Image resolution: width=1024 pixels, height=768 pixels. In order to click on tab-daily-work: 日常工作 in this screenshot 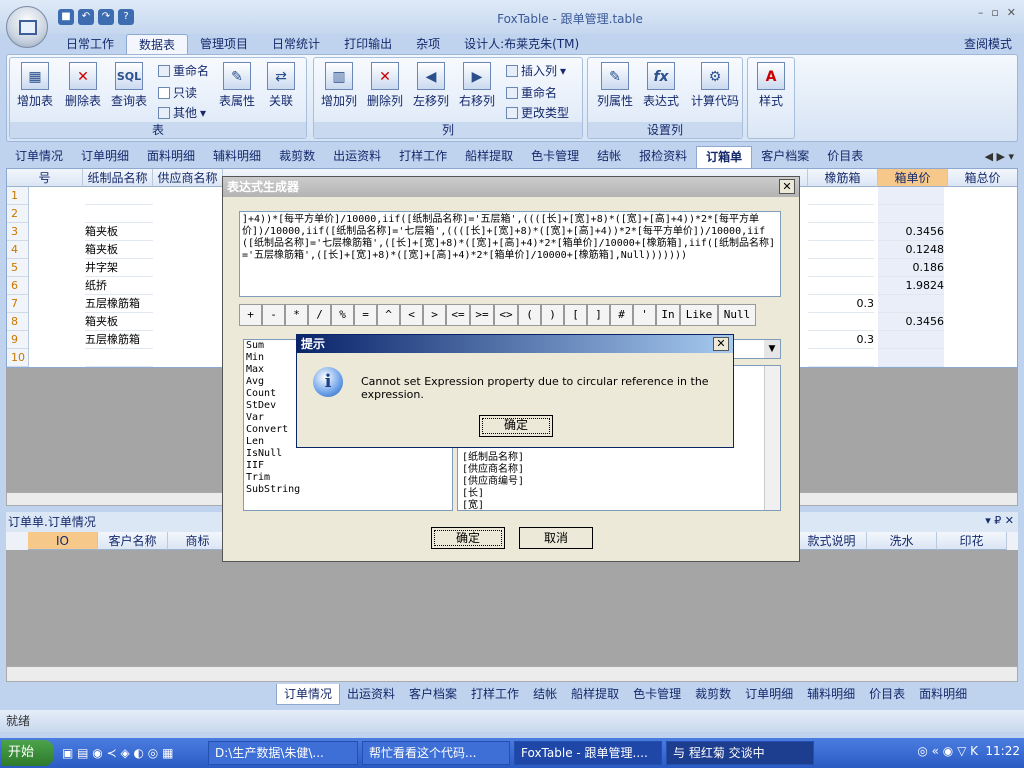, I will do `click(90, 44)`.